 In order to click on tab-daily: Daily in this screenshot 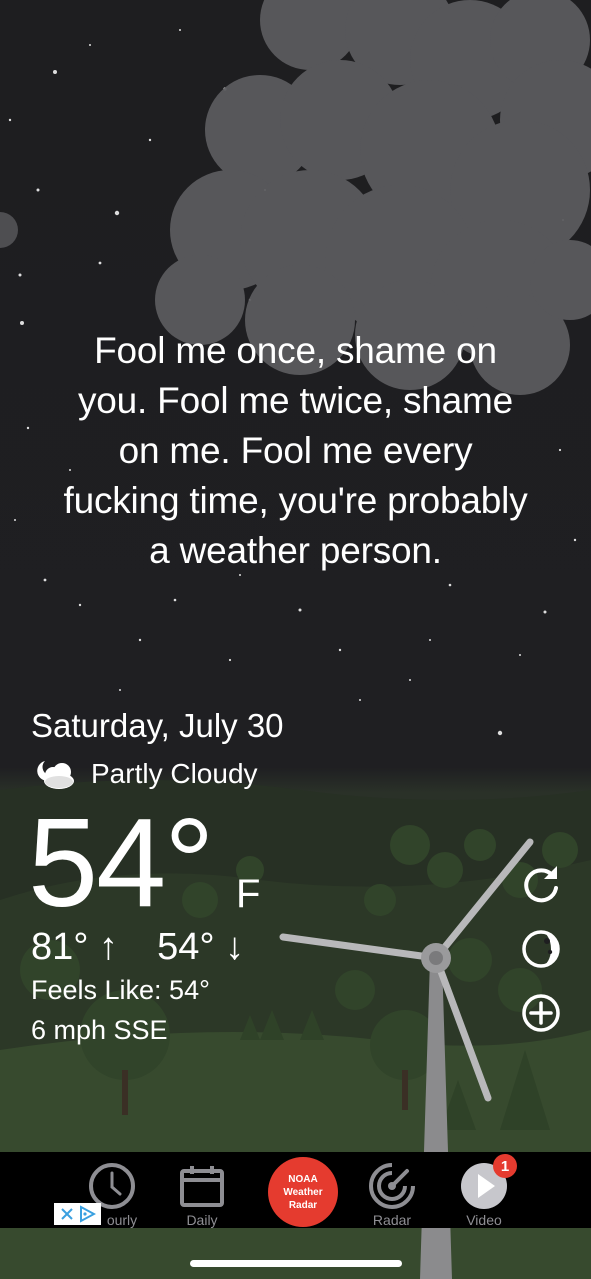, I will do `click(202, 1190)`.